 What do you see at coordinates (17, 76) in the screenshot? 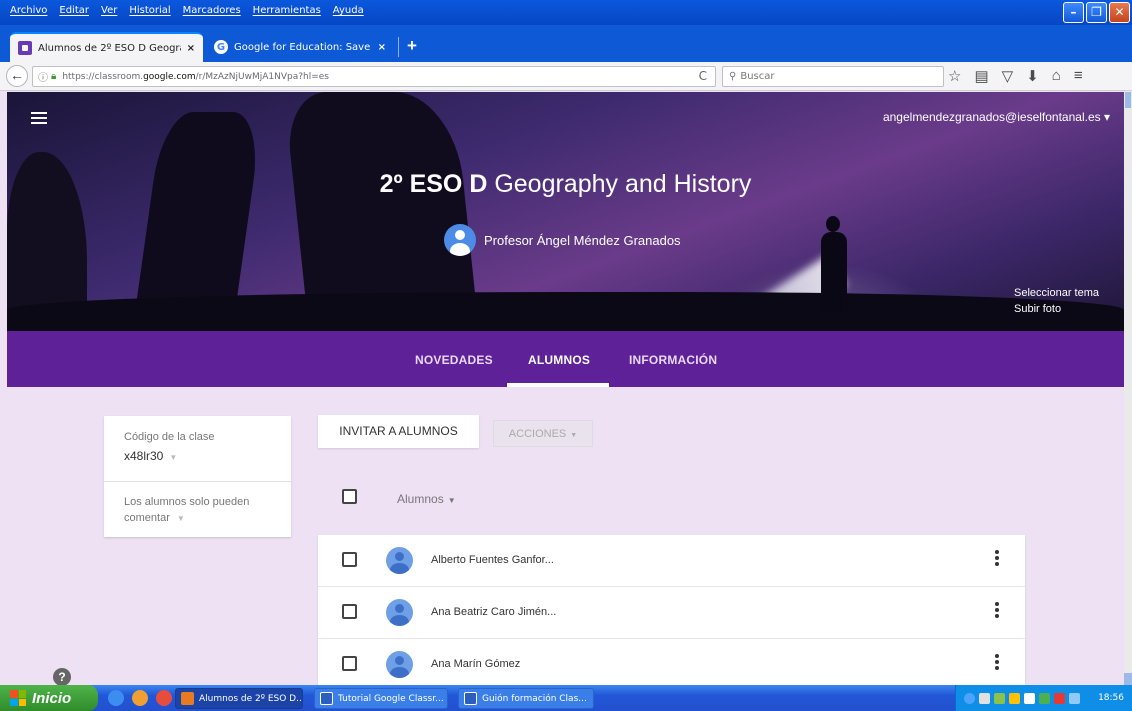
I see `back-button: ←` at bounding box center [17, 76].